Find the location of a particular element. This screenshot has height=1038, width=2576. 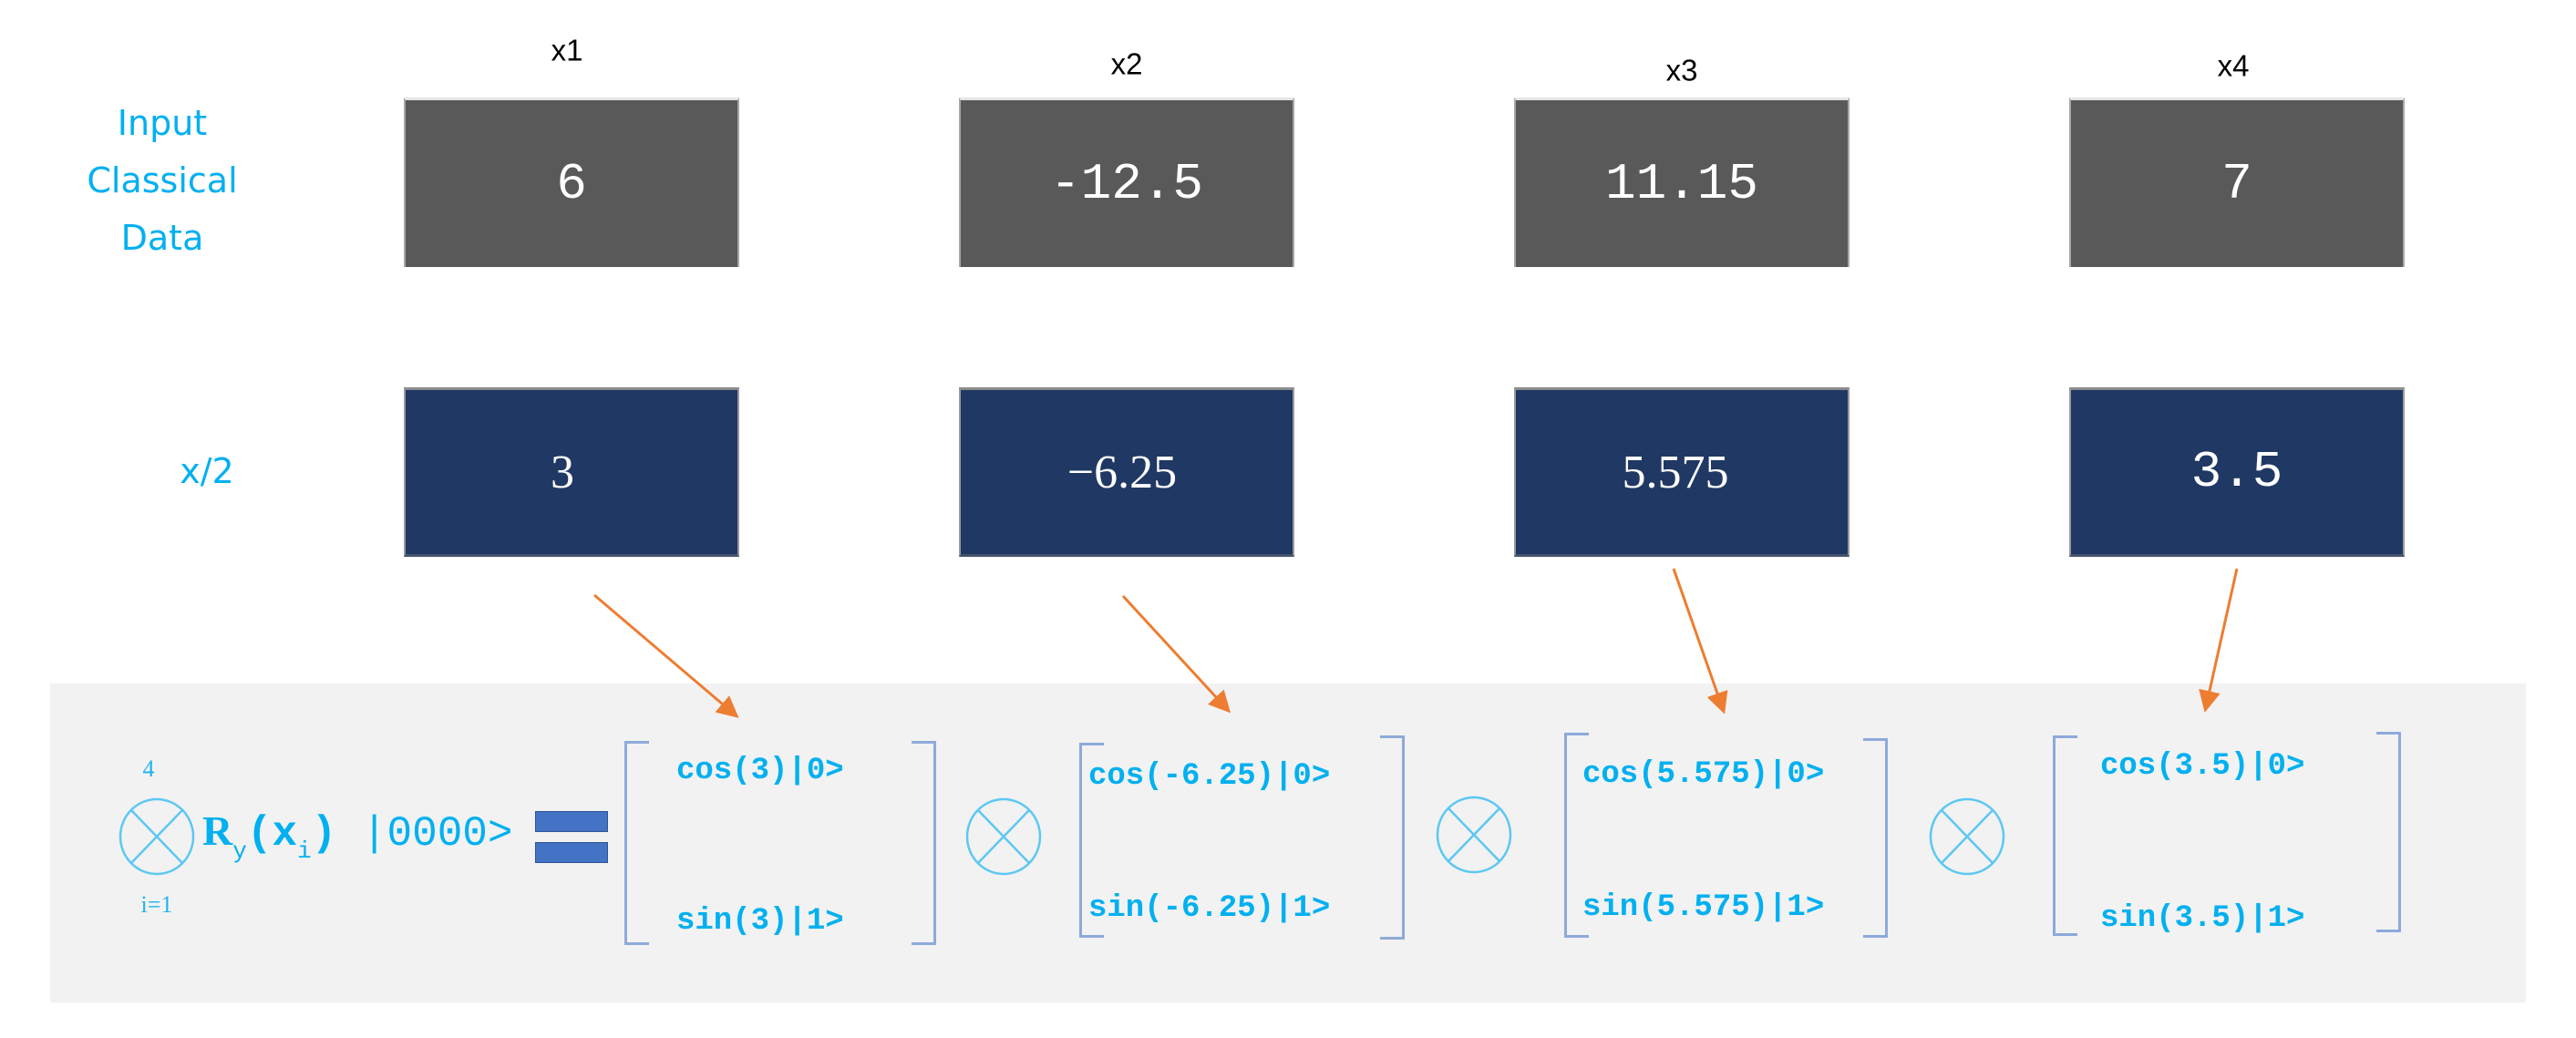

scaled-value-box-x3: 5.575 is located at coordinates (1682, 472).